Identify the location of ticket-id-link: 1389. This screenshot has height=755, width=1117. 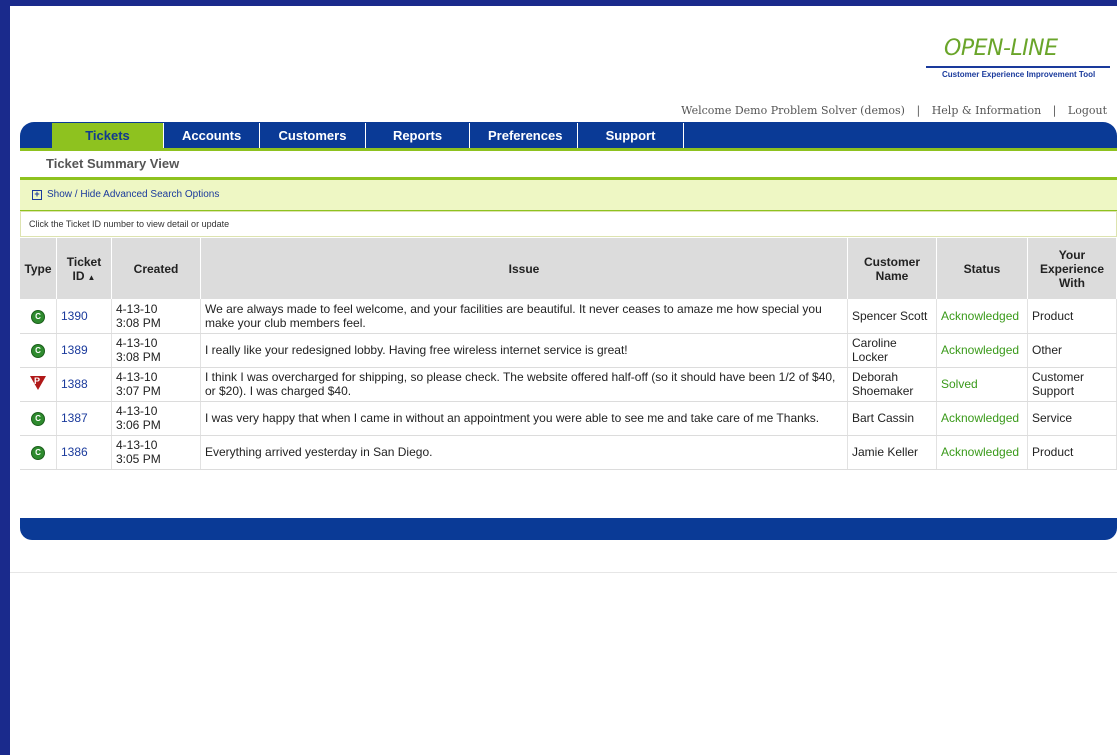
(74, 350).